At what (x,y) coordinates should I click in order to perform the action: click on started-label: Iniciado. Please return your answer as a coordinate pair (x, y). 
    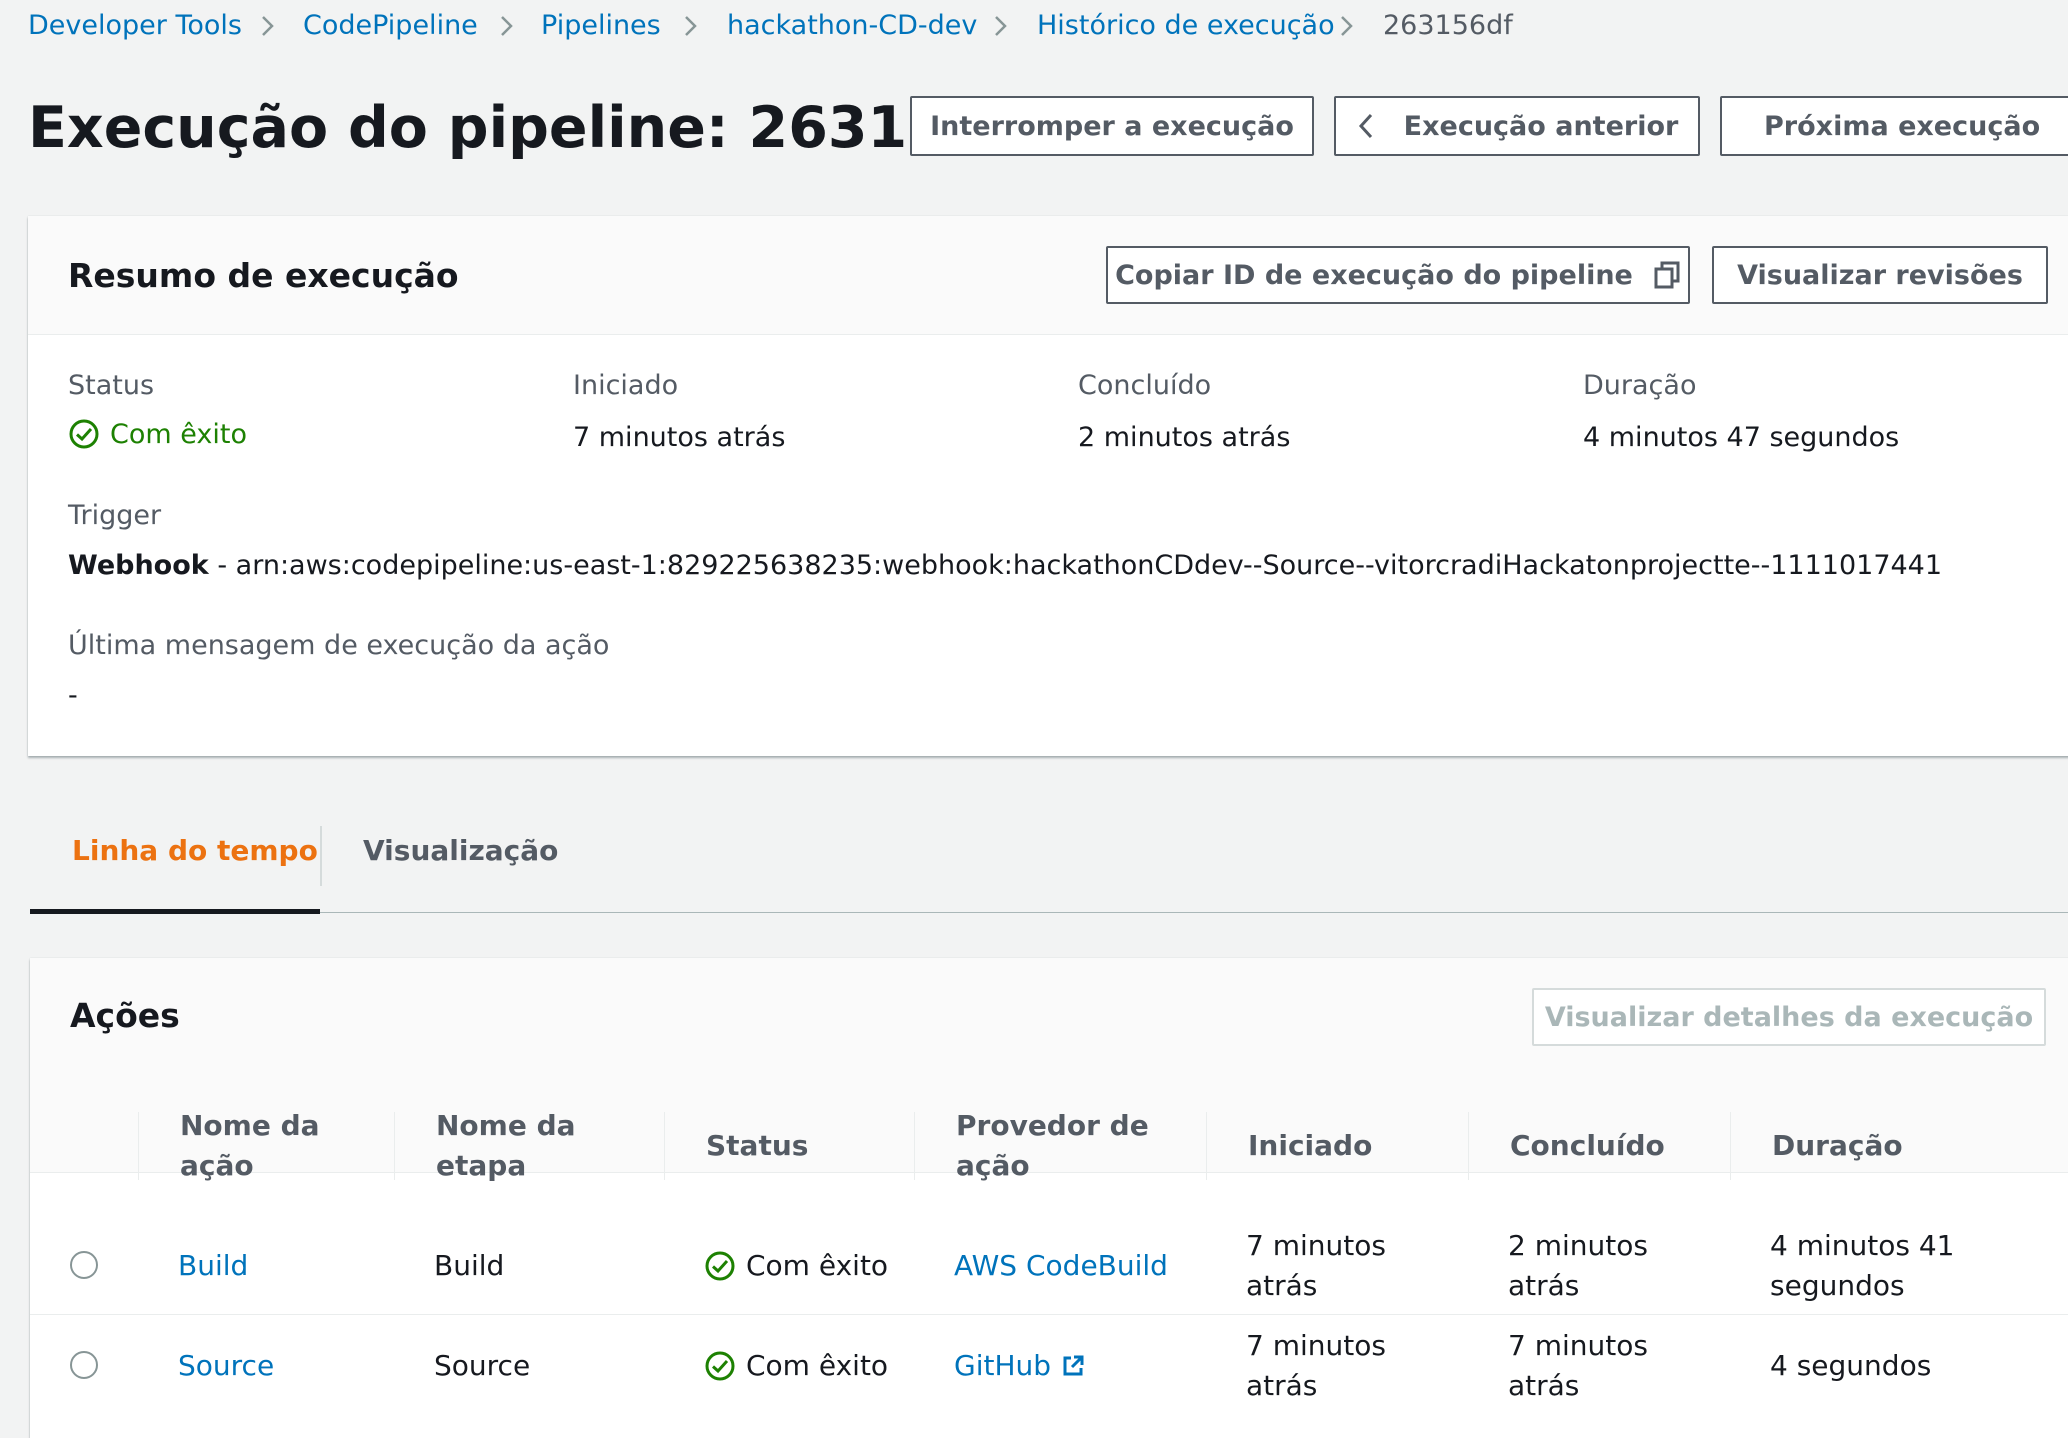
    Looking at the image, I should click on (626, 385).